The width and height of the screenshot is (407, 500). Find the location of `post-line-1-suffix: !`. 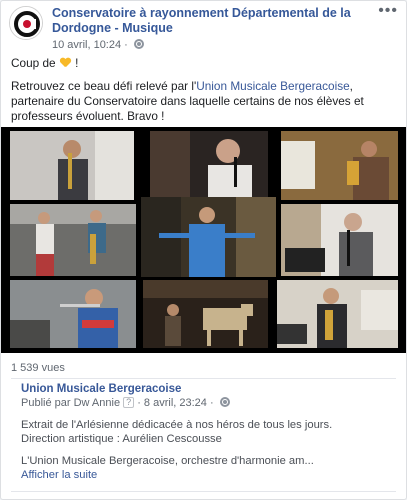

post-line-1-suffix: ! is located at coordinates (75, 63).